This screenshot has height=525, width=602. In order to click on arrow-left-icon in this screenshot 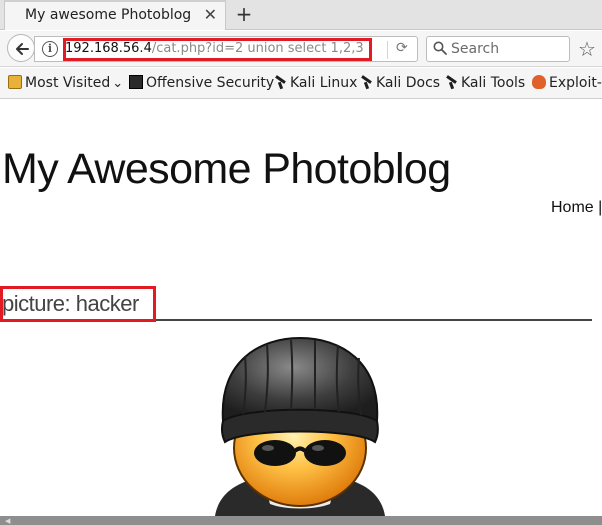, I will do `click(22, 49)`.